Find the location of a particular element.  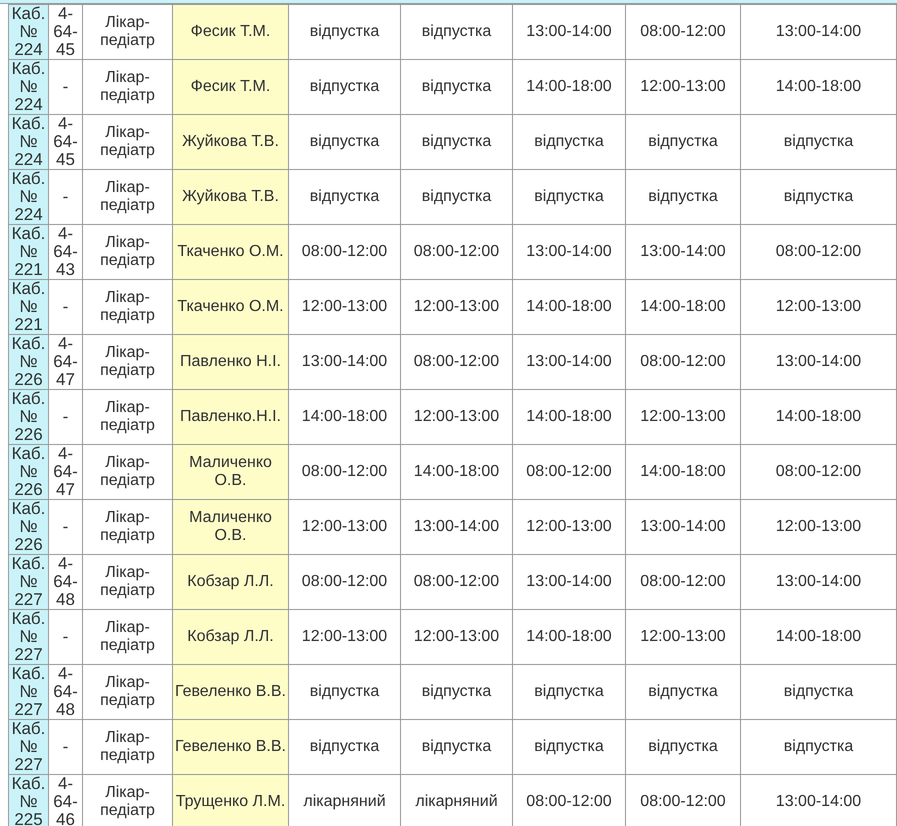

room-cell: Каб. № 221 is located at coordinates (28, 252).